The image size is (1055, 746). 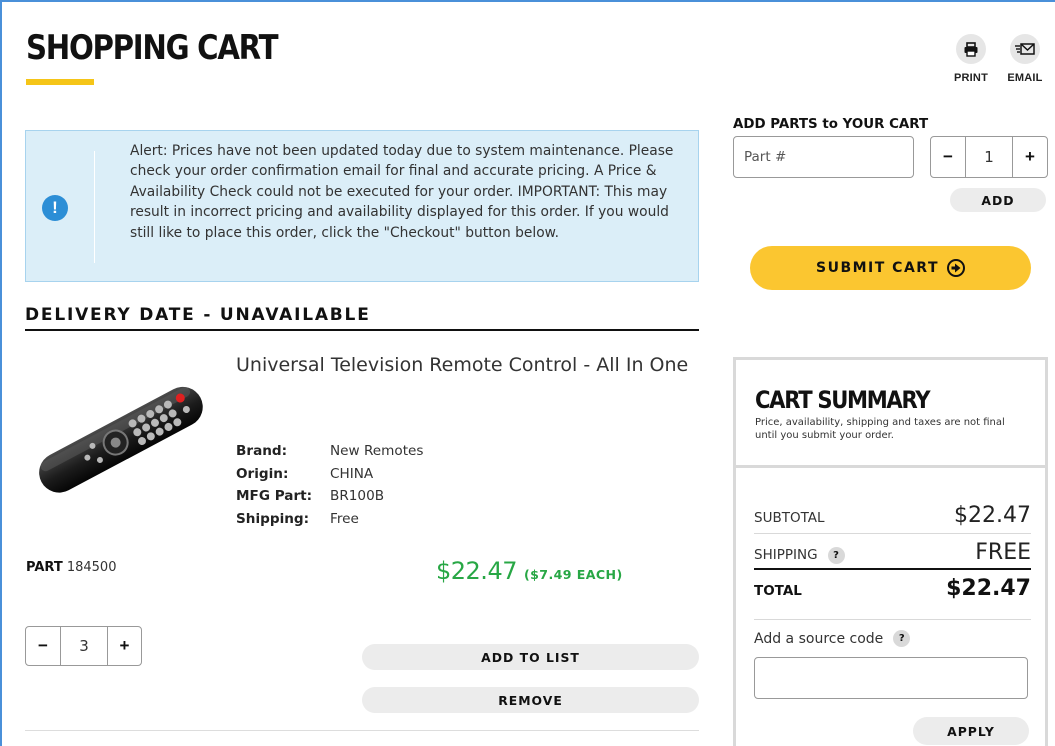 I want to click on subtotal-label: SUBTOTAL, so click(x=789, y=518).